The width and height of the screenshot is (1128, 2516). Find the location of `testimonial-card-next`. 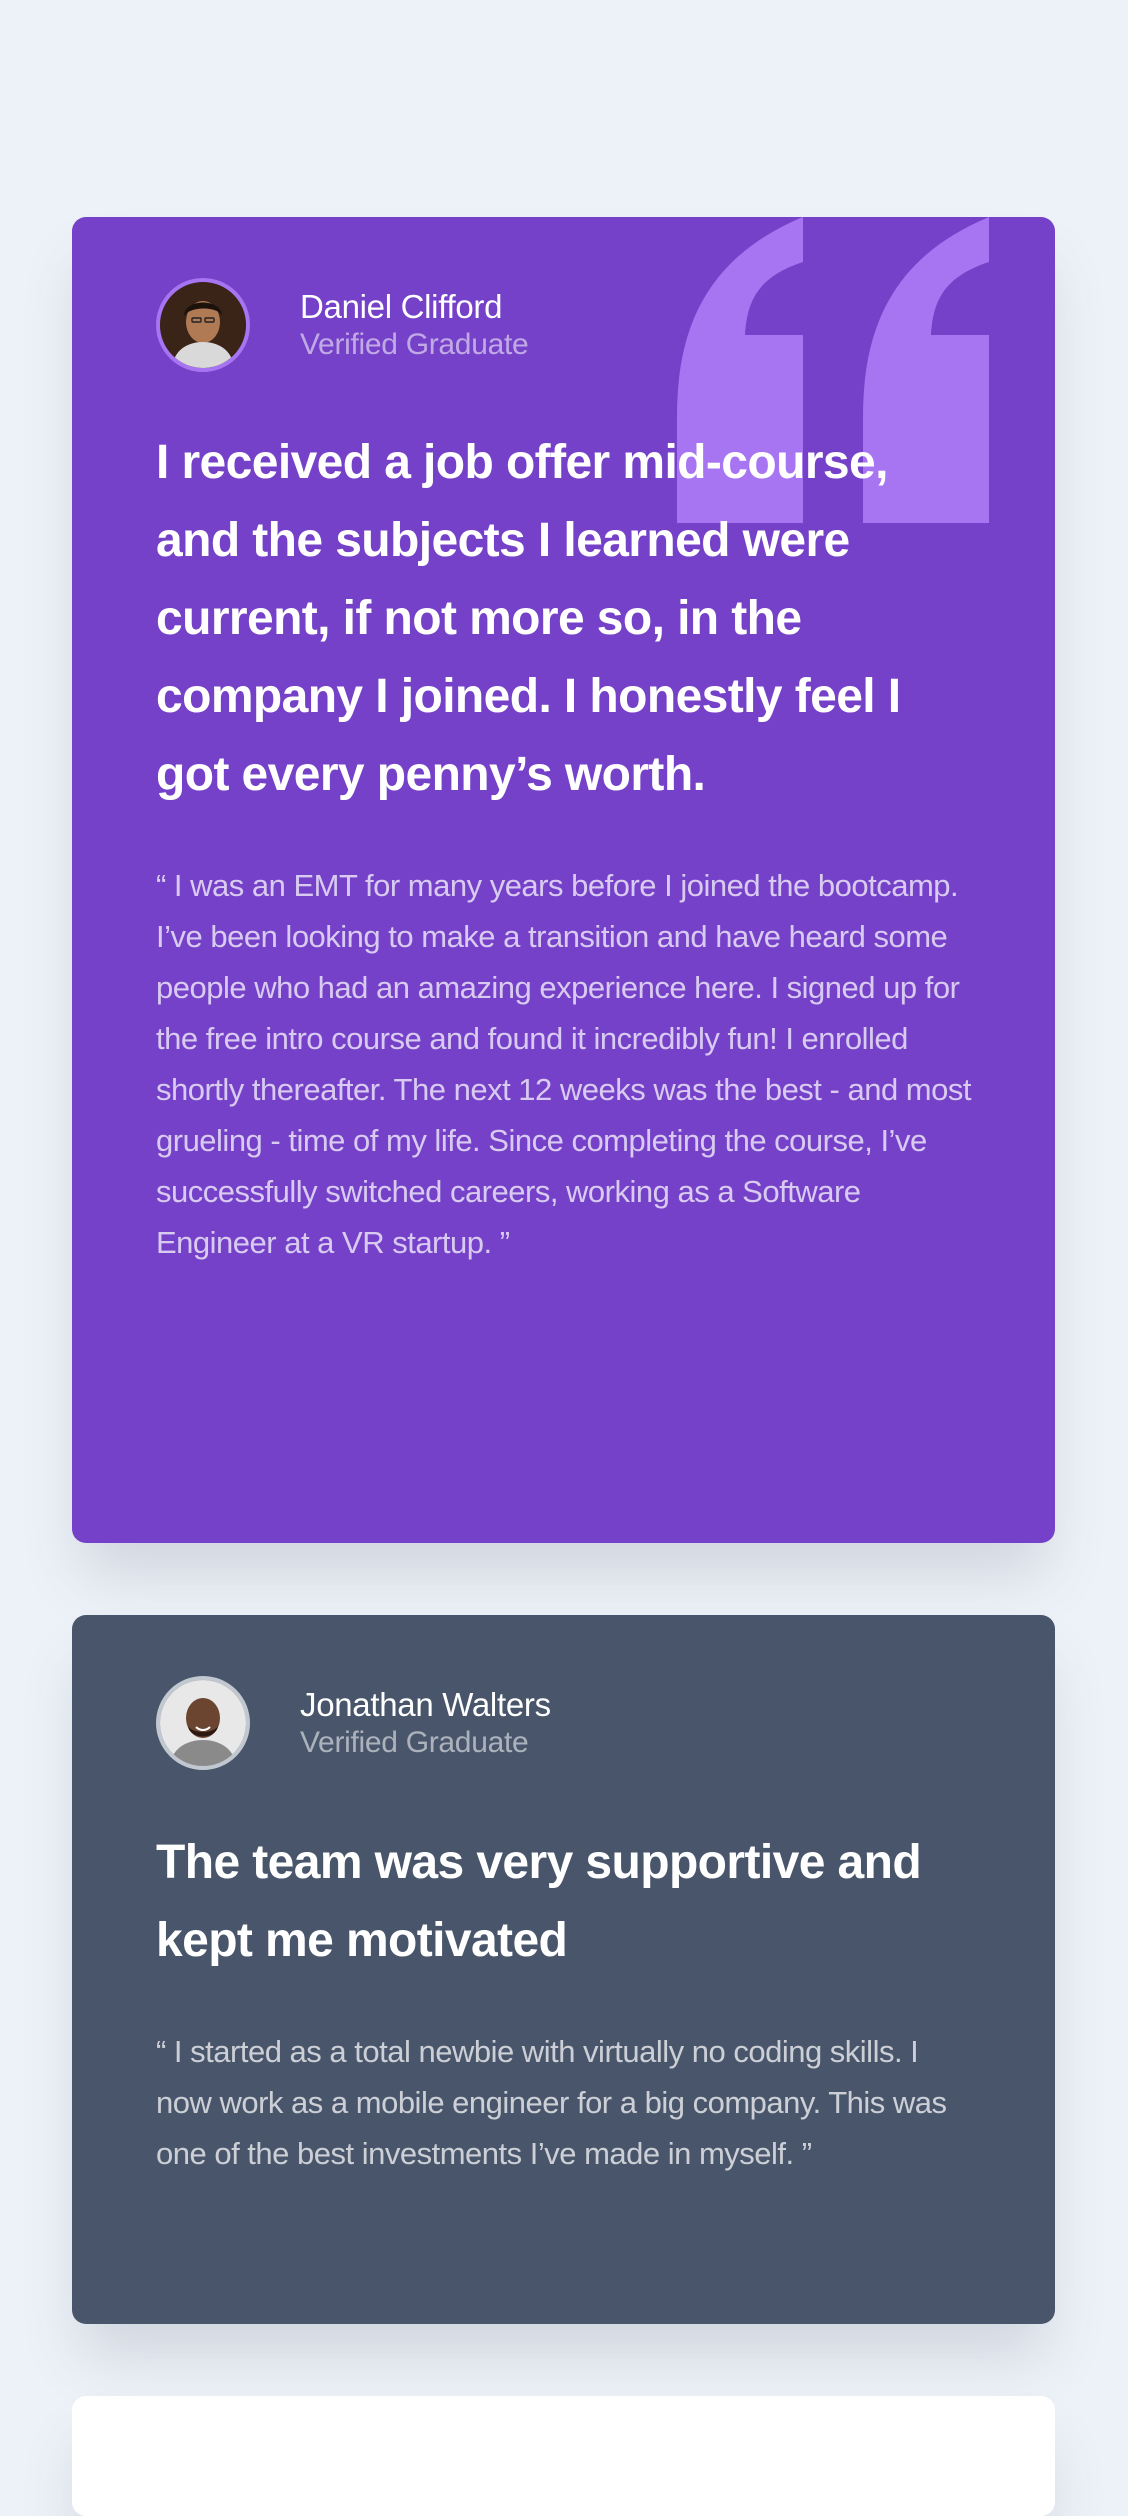

testimonial-card-next is located at coordinates (563, 2456).